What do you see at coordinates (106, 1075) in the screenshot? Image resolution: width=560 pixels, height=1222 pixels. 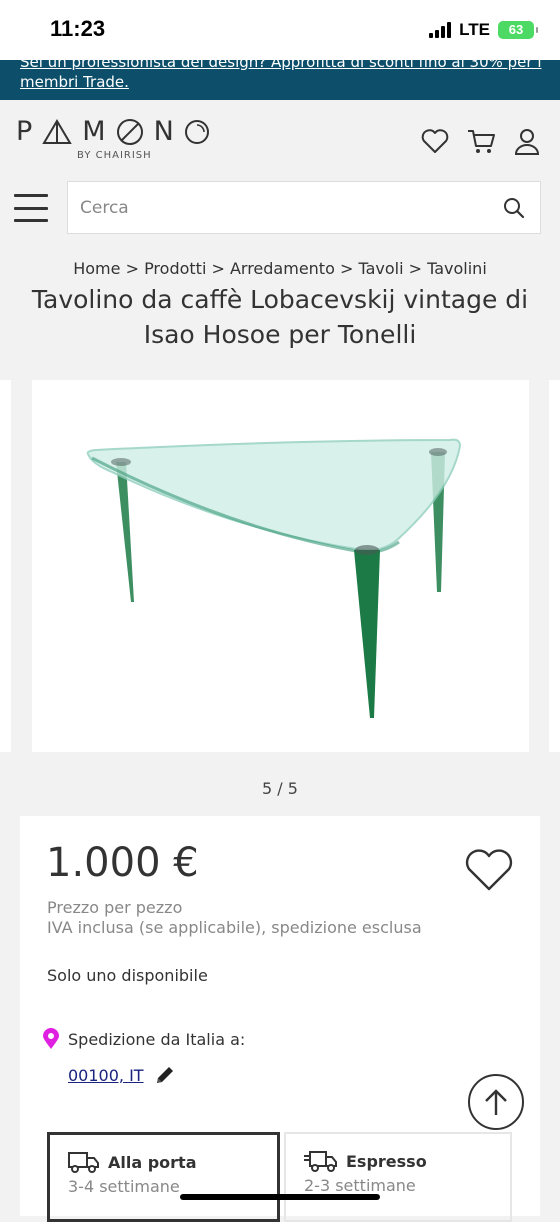 I see `zip-code-link: 00100, IT` at bounding box center [106, 1075].